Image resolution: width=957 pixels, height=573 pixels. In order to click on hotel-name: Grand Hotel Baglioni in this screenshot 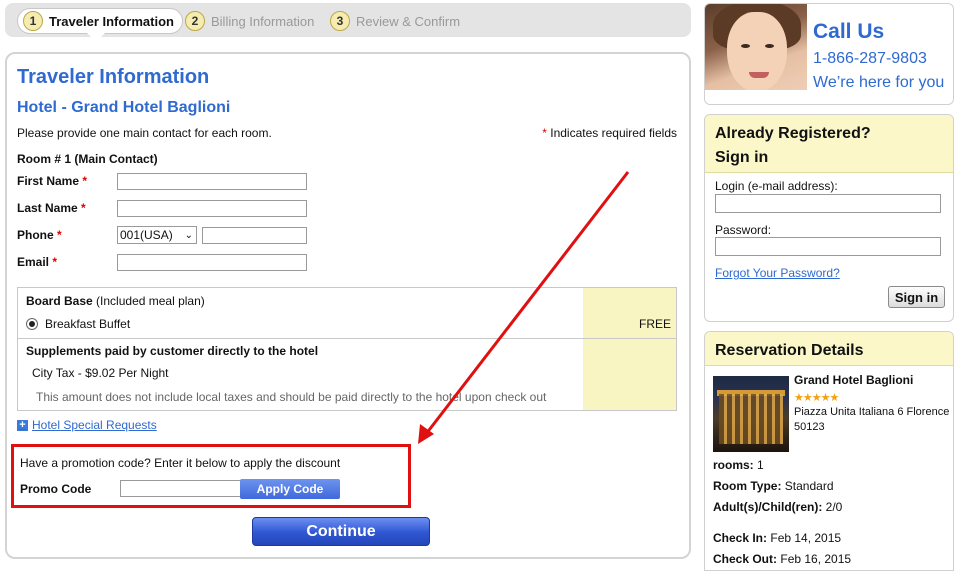, I will do `click(854, 380)`.